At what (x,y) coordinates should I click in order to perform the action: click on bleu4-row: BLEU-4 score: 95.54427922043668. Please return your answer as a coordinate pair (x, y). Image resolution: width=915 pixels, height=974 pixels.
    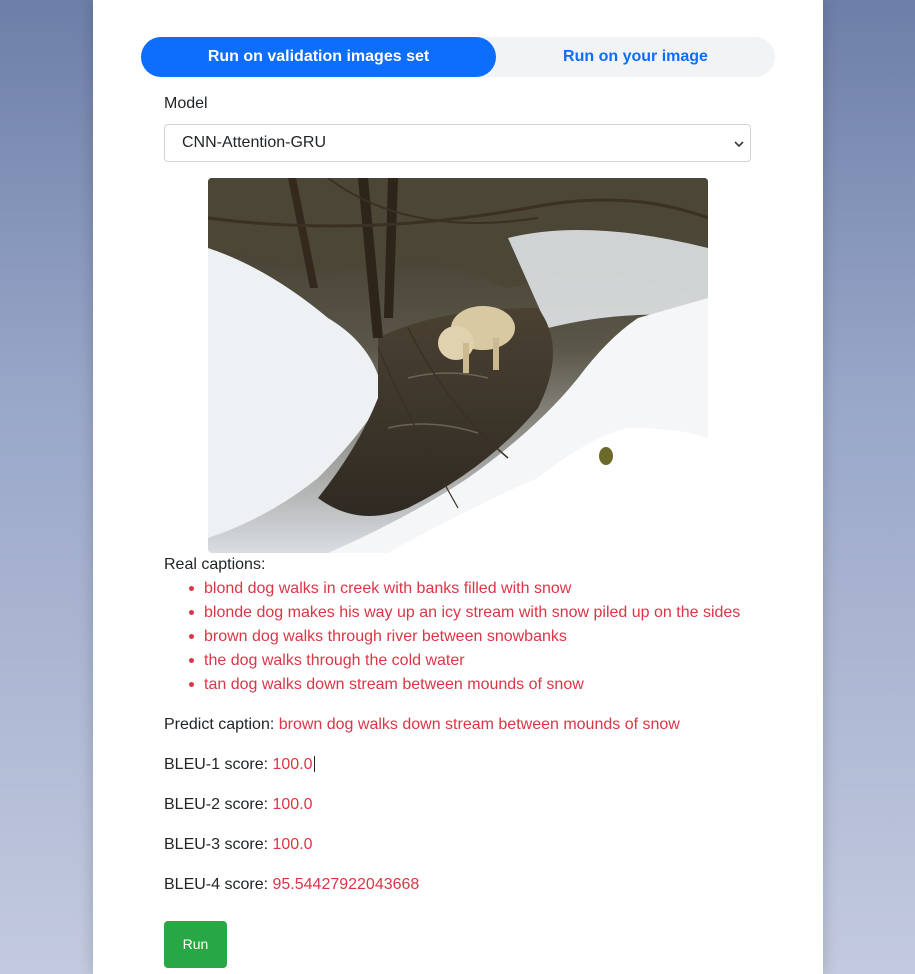
    Looking at the image, I should click on (291, 885).